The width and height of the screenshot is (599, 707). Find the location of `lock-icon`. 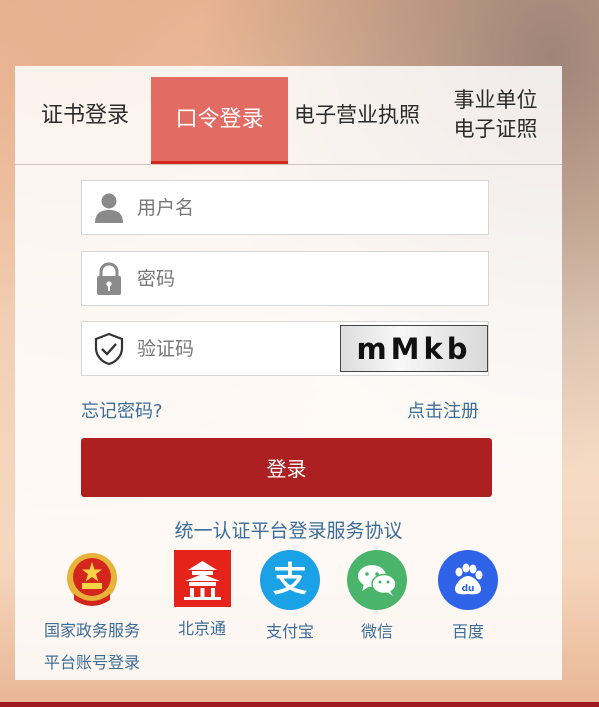

lock-icon is located at coordinates (109, 278).